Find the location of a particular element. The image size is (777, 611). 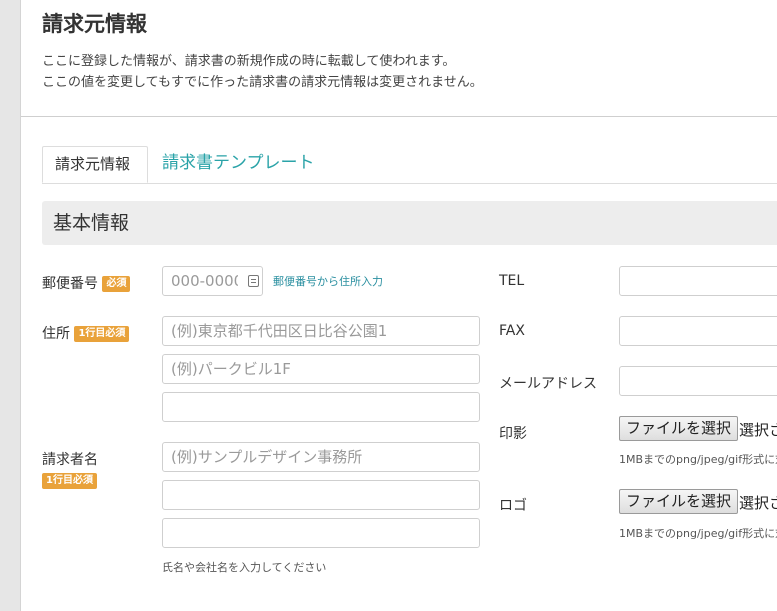

postal-lookup-link: 郵便番号から住所入力 is located at coordinates (328, 281).